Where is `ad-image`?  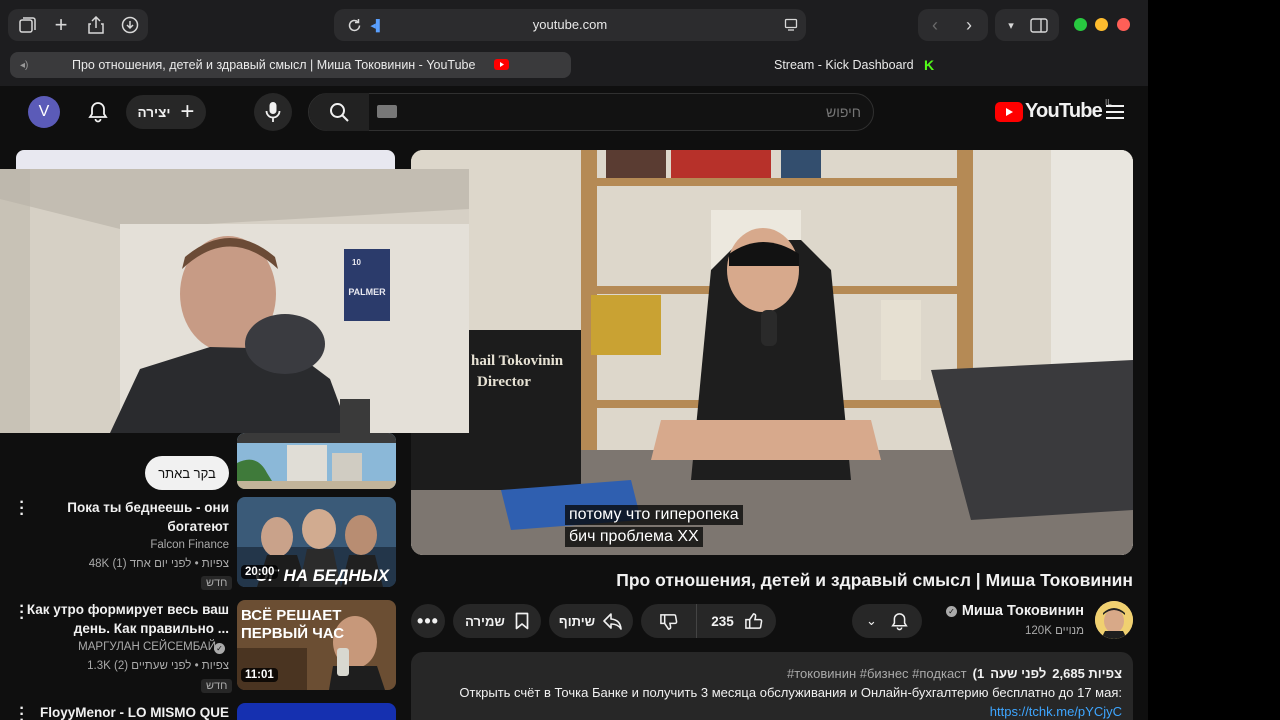 ad-image is located at coordinates (316, 461).